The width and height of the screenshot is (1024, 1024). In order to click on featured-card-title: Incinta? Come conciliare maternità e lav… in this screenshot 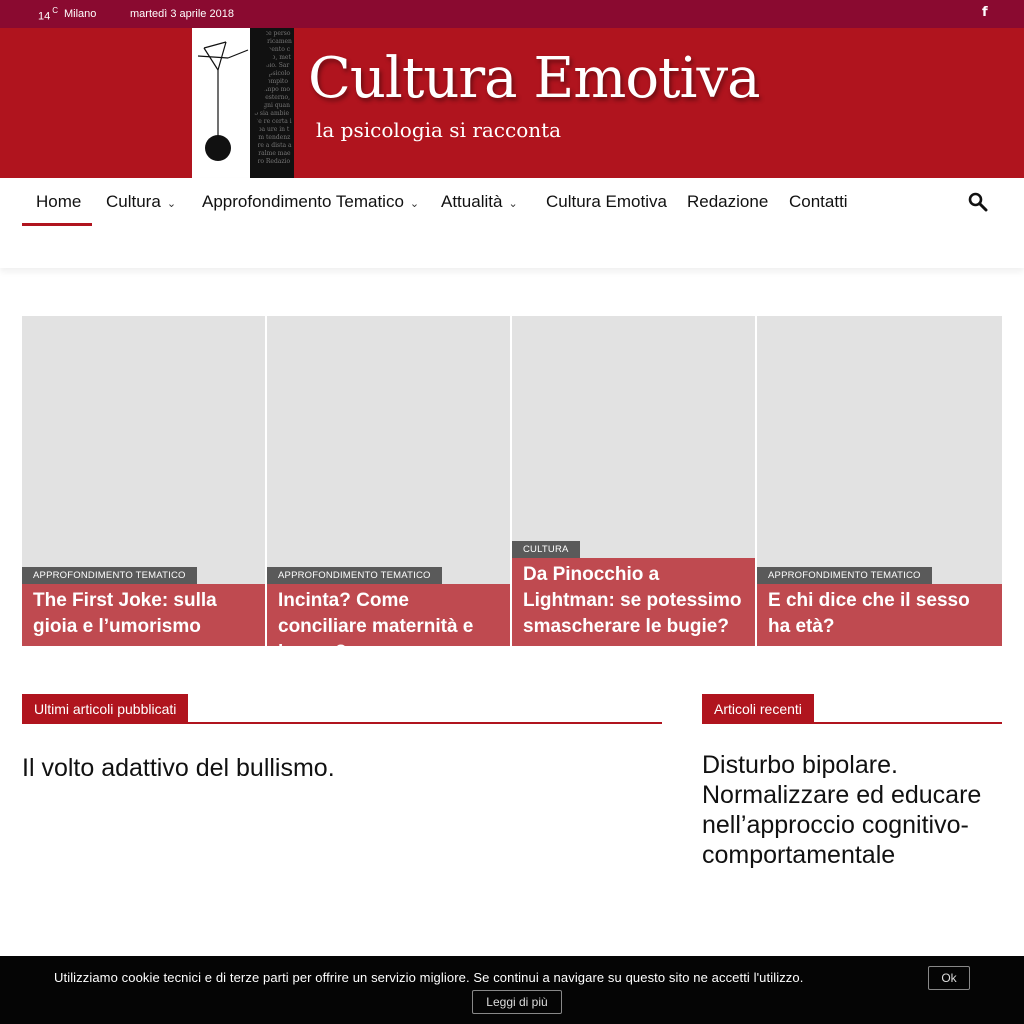, I will do `click(388, 615)`.